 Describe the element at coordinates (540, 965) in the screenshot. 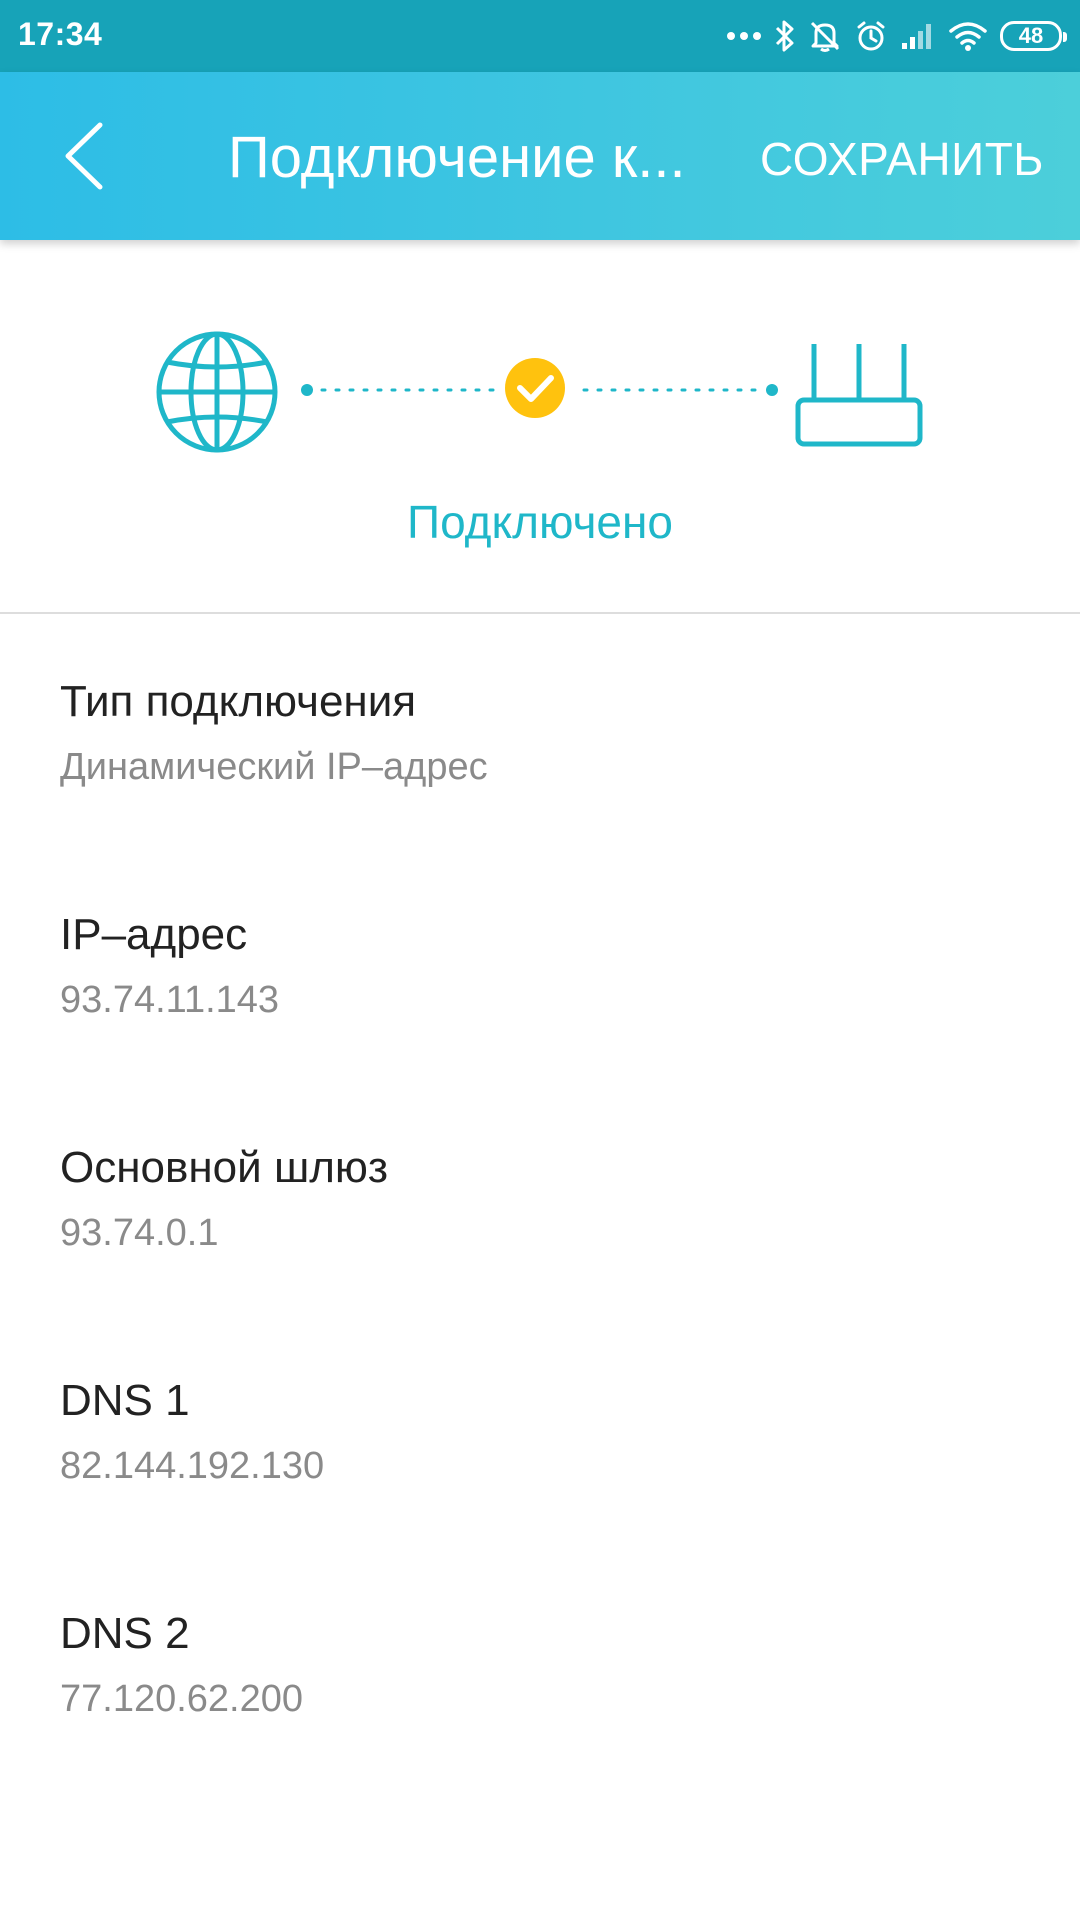

I see `detail-ip-address: IP–адрес 93.74.11.143` at that location.